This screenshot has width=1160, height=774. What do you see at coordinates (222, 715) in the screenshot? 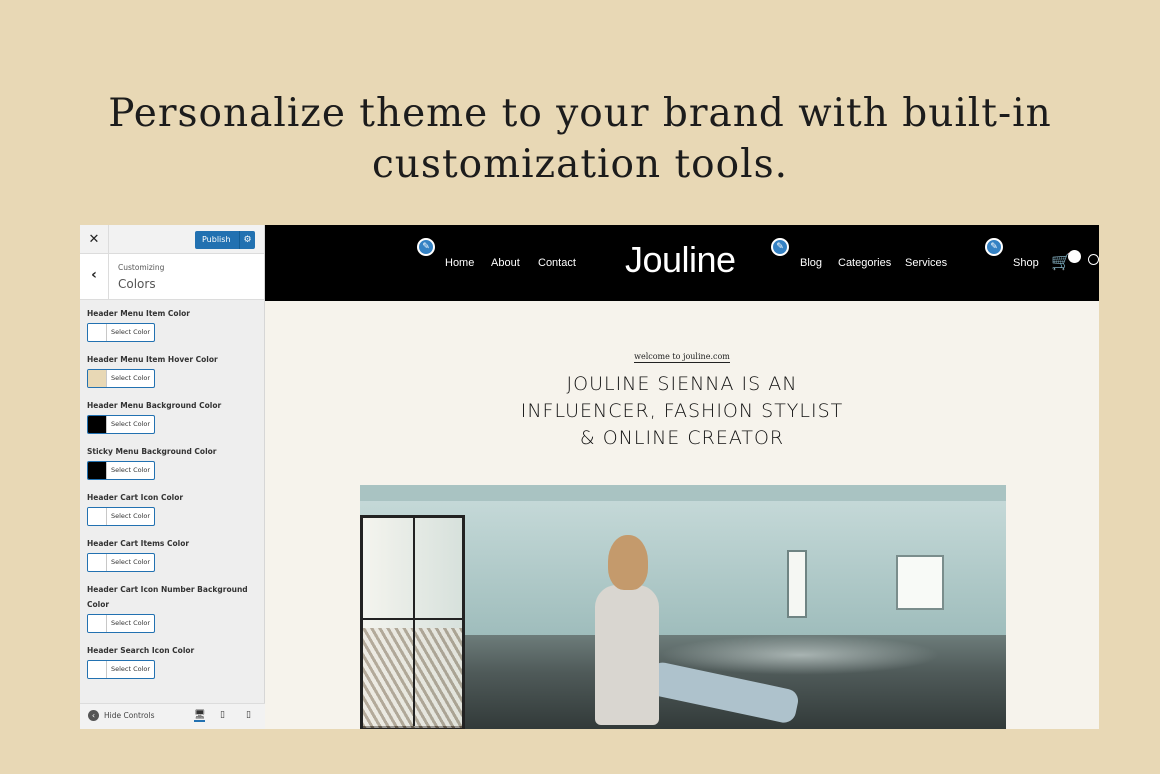
I see `tablet-preview-icon: ▯` at bounding box center [222, 715].